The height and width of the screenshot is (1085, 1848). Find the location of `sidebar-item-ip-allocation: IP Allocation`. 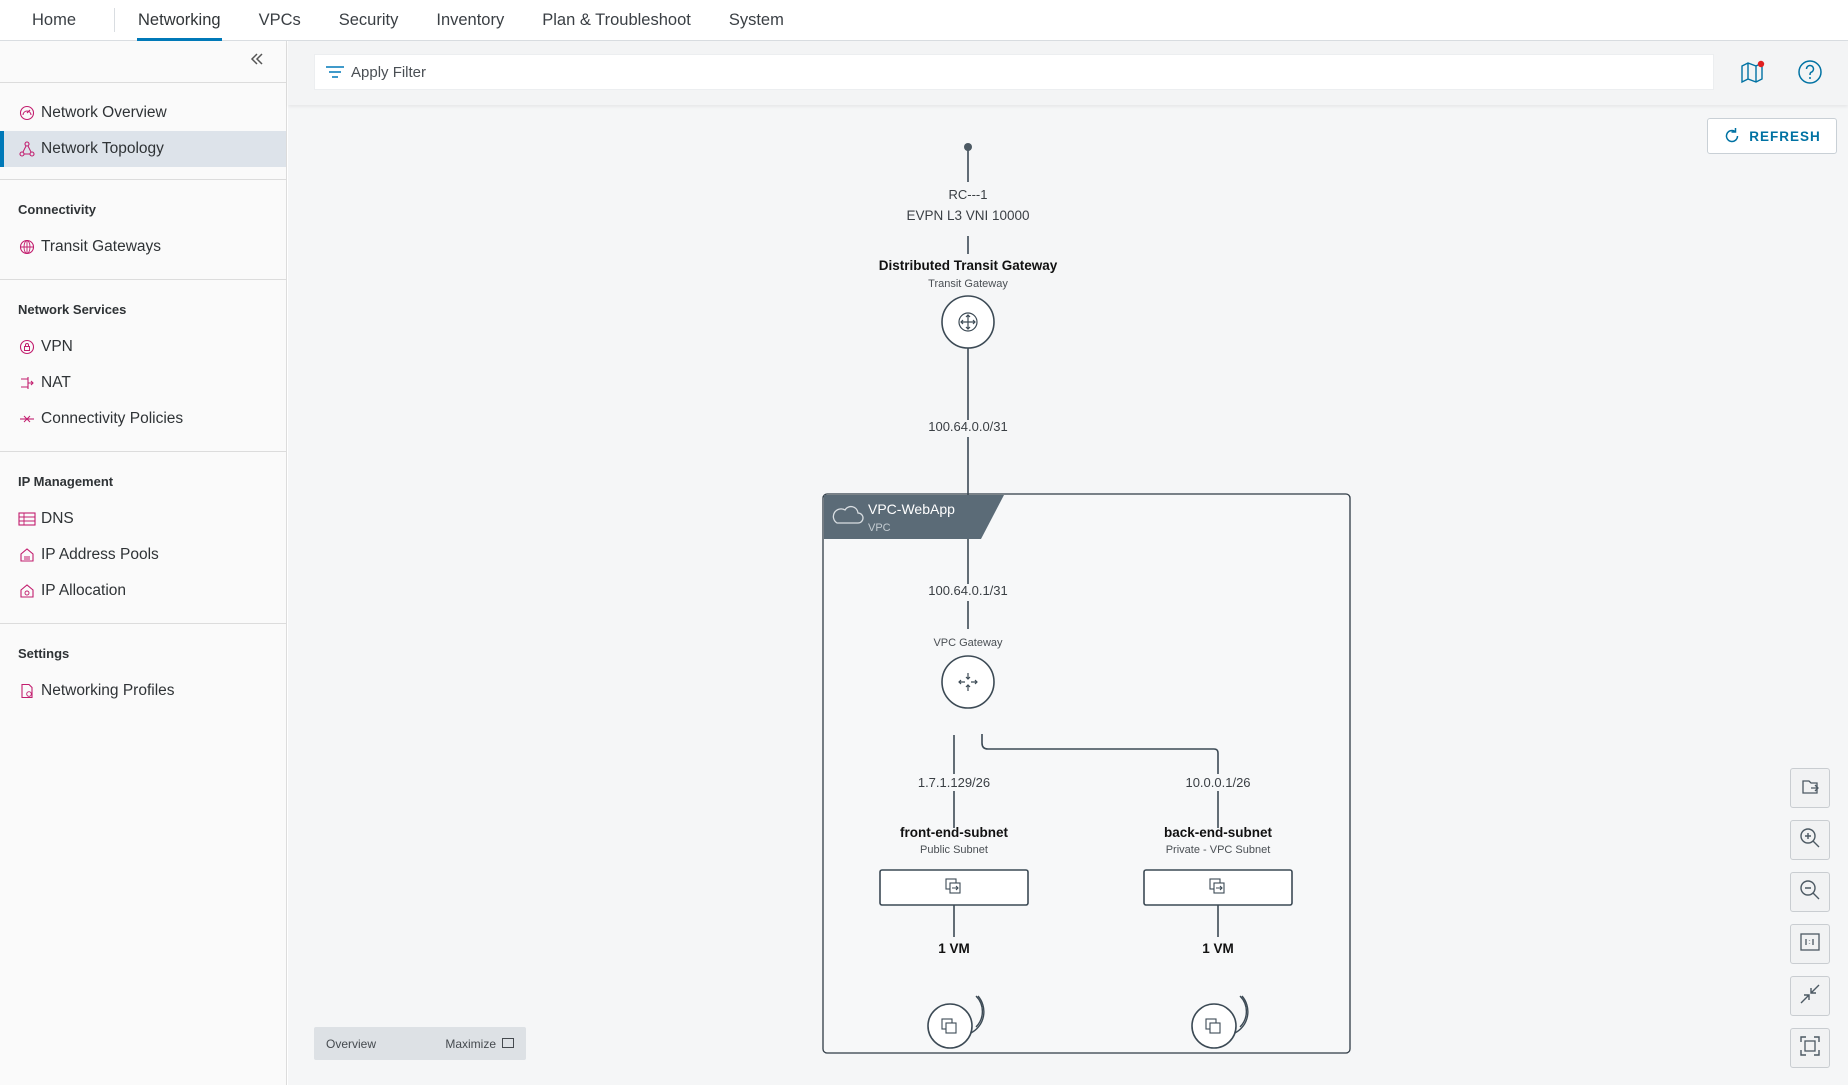

sidebar-item-ip-allocation: IP Allocation is located at coordinates (143, 591).